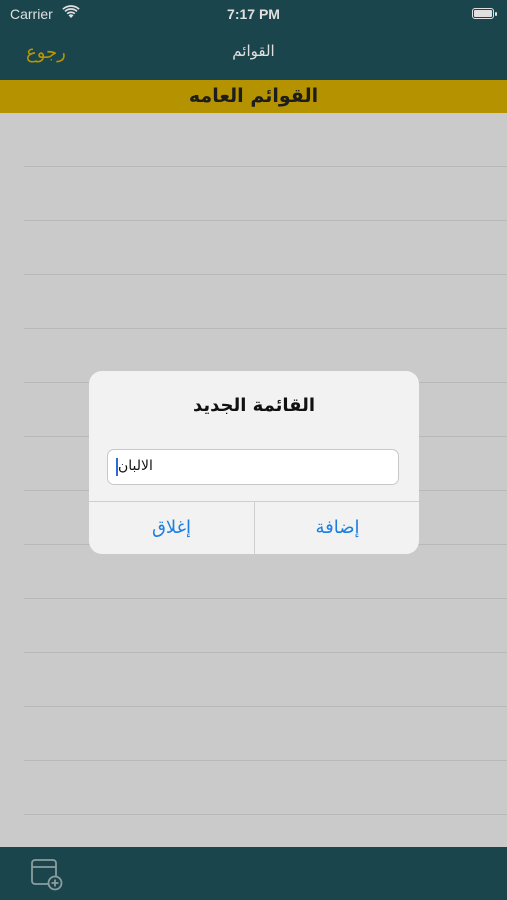  Describe the element at coordinates (253, 467) in the screenshot. I see `list-name-input: الالبان` at that location.